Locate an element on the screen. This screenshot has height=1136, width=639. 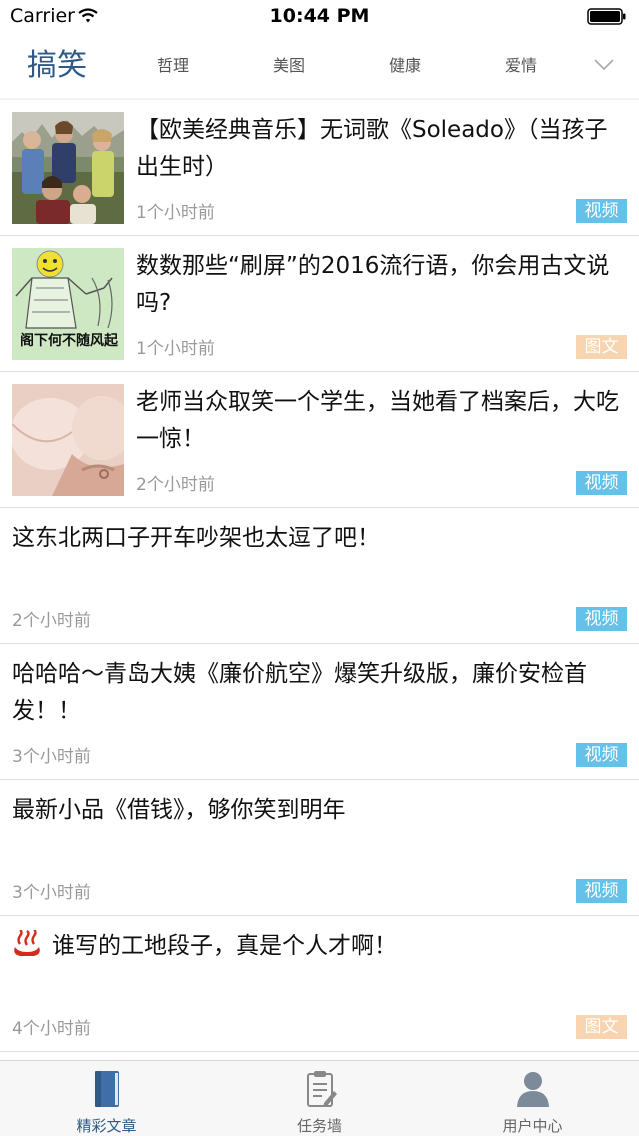
tab-health: 健康 is located at coordinates (405, 66).